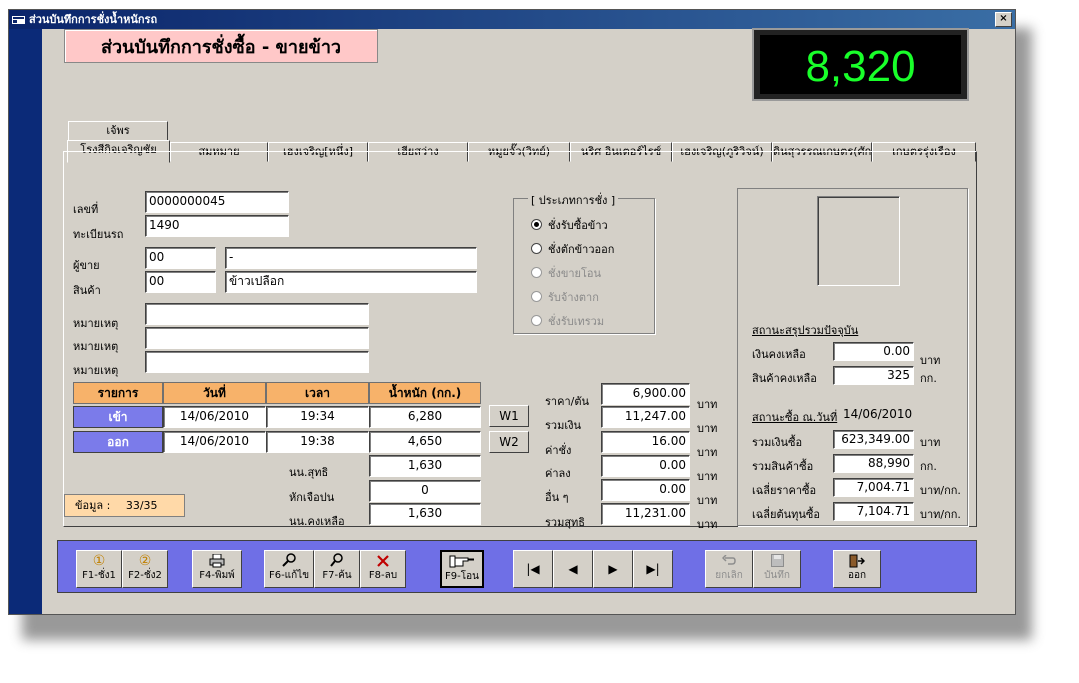 The width and height of the screenshot is (1079, 683). What do you see at coordinates (96, 323) in the screenshot?
I see `note-label-1: หมายเหตุ` at bounding box center [96, 323].